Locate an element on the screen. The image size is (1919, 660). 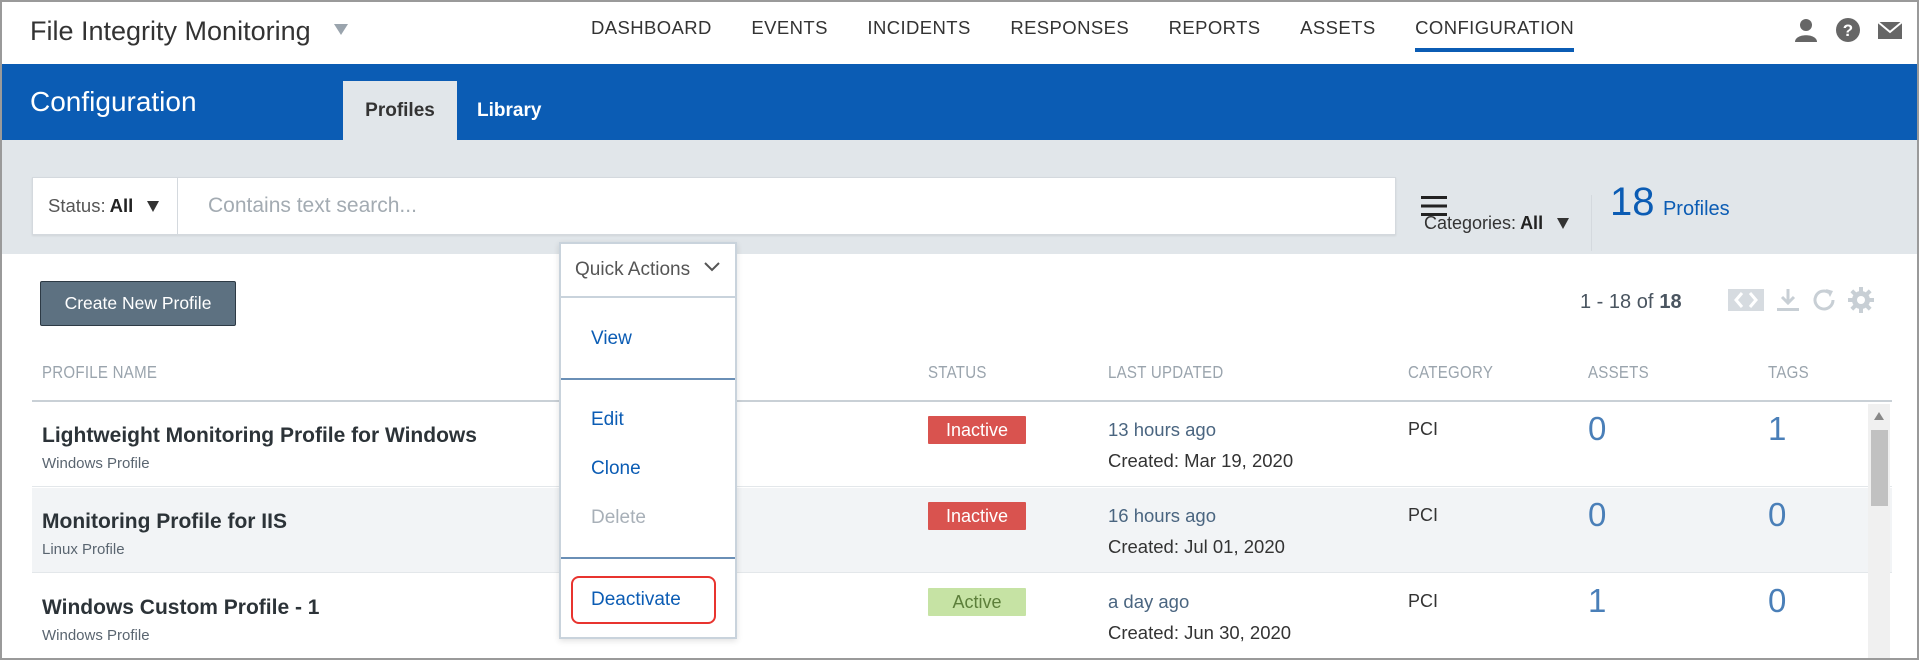
quick-actions-toggle: Quick Actions is located at coordinates (648, 271).